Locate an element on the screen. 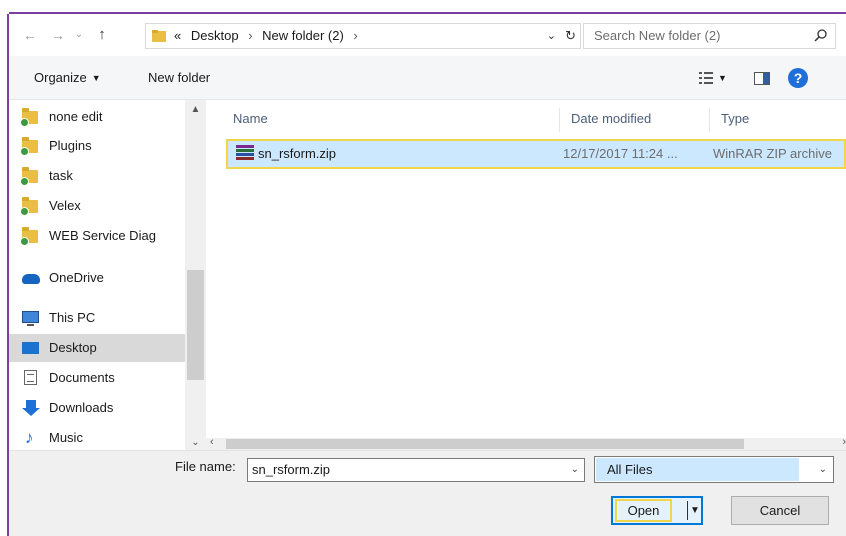  nav-item-label: Plugins is located at coordinates (70, 145).